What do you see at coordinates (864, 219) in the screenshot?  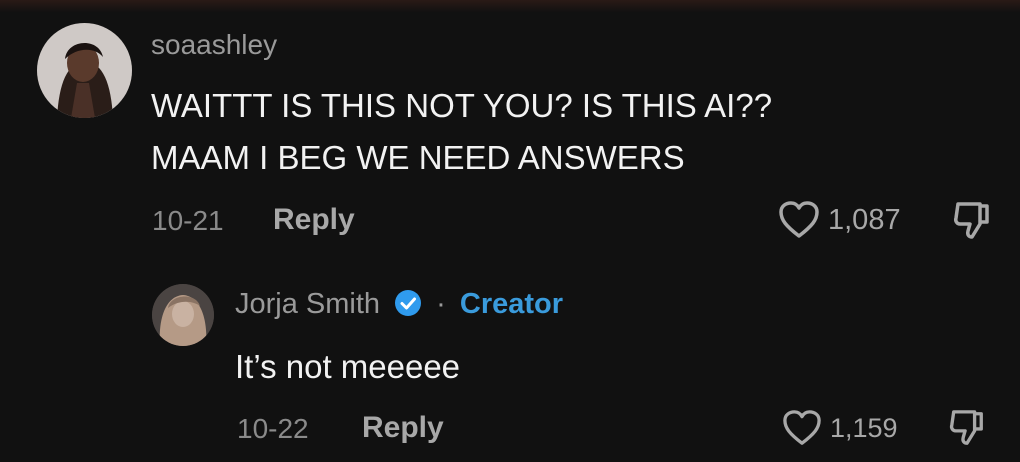 I see `like-count: 1,087` at bounding box center [864, 219].